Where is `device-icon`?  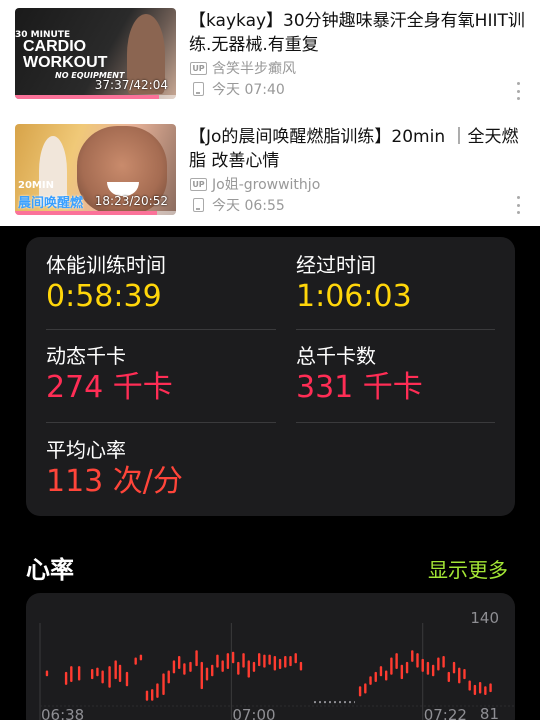
device-icon is located at coordinates (198, 205).